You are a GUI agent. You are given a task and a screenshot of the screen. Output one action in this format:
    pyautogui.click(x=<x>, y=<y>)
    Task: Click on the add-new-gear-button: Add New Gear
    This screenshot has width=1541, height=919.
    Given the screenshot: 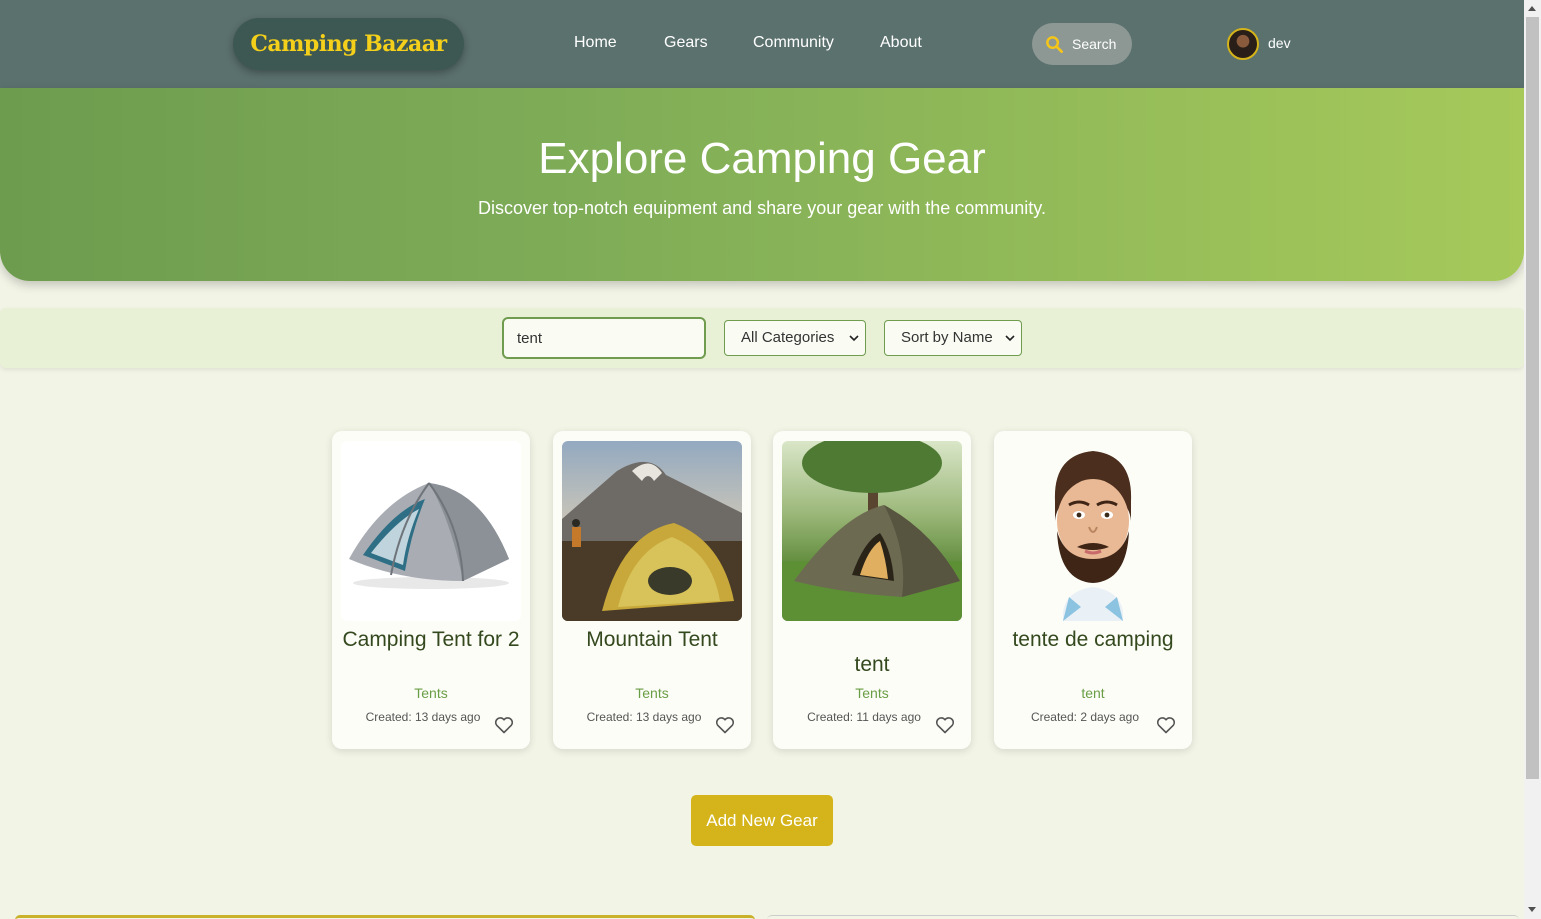 What is the action you would take?
    pyautogui.click(x=762, y=820)
    